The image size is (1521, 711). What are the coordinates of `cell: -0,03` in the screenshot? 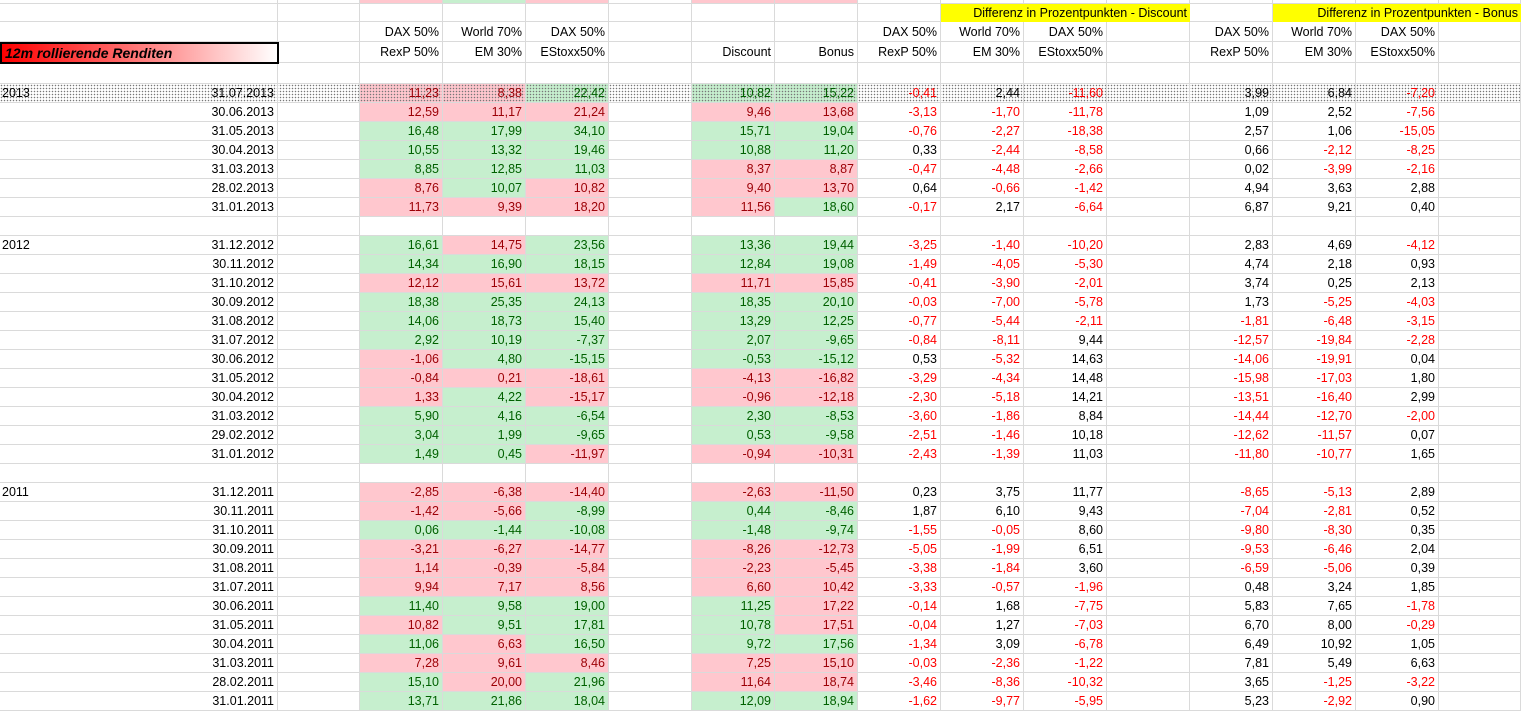 It's located at (899, 663).